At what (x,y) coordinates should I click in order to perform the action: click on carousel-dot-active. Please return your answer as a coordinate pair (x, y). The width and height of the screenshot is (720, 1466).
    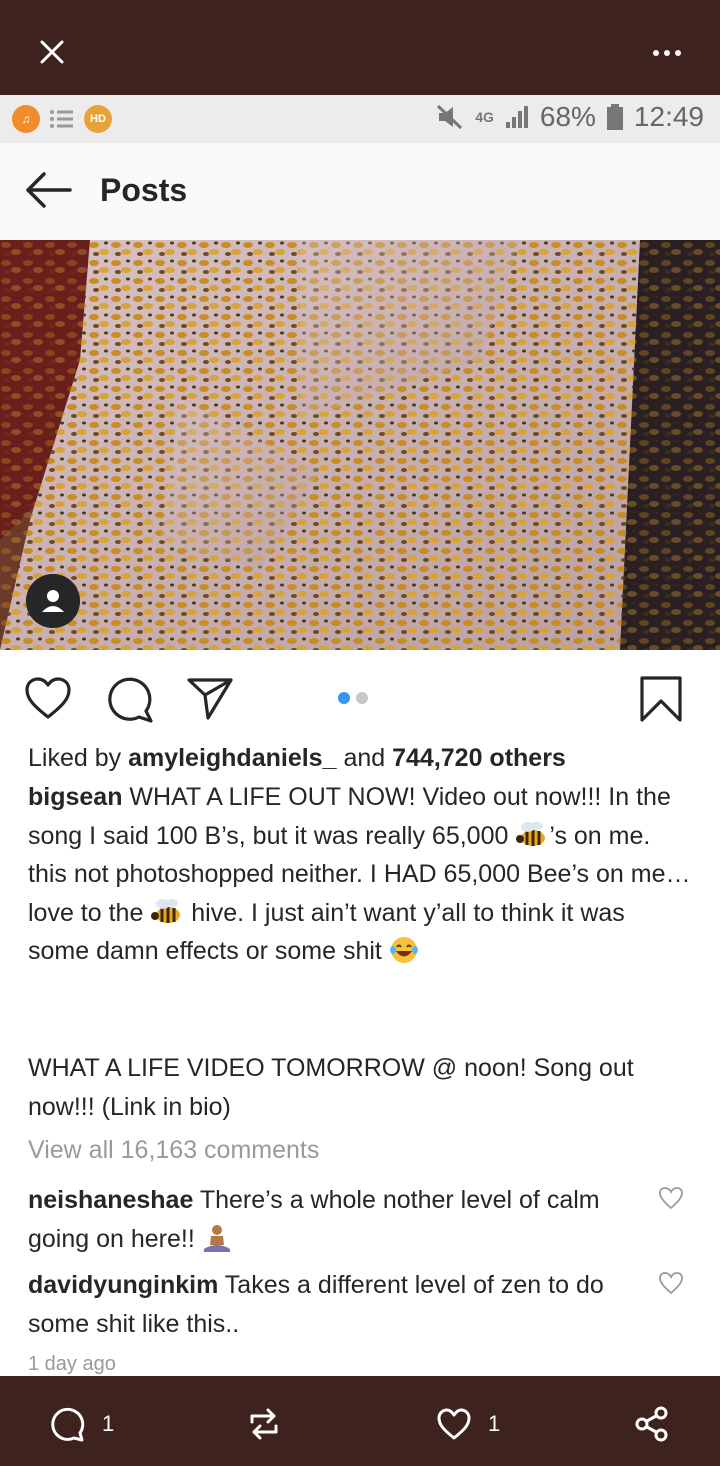
    Looking at the image, I should click on (344, 698).